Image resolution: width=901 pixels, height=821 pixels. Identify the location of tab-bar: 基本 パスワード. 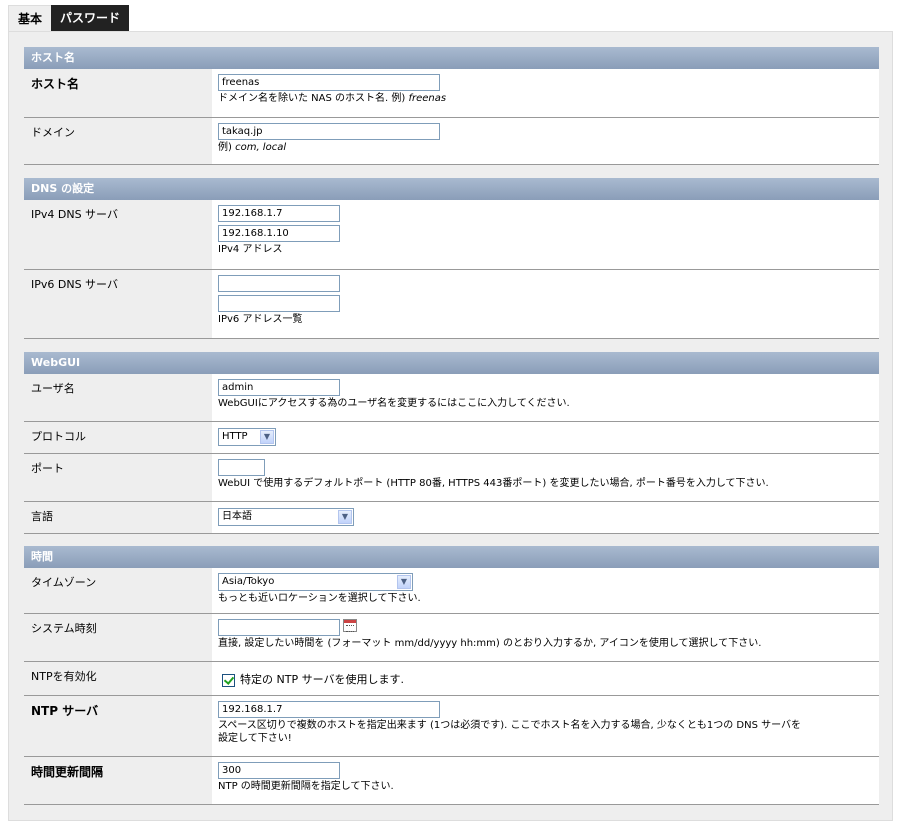
(69, 18).